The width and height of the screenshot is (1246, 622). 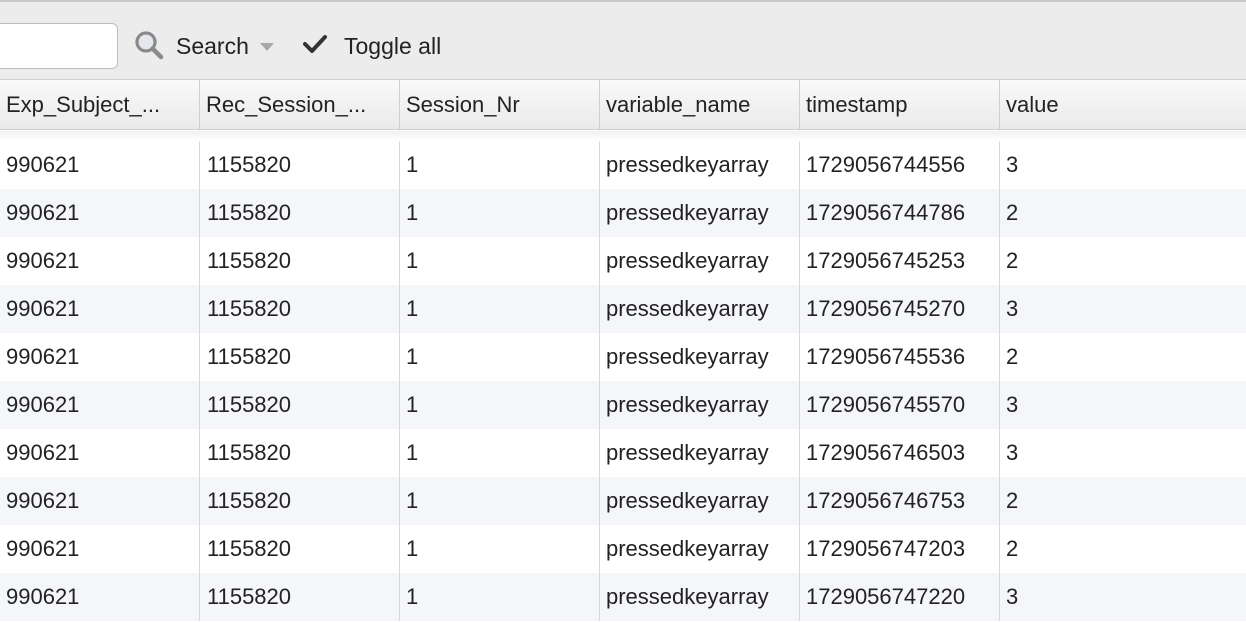 I want to click on header-shadow, so click(x=623, y=136).